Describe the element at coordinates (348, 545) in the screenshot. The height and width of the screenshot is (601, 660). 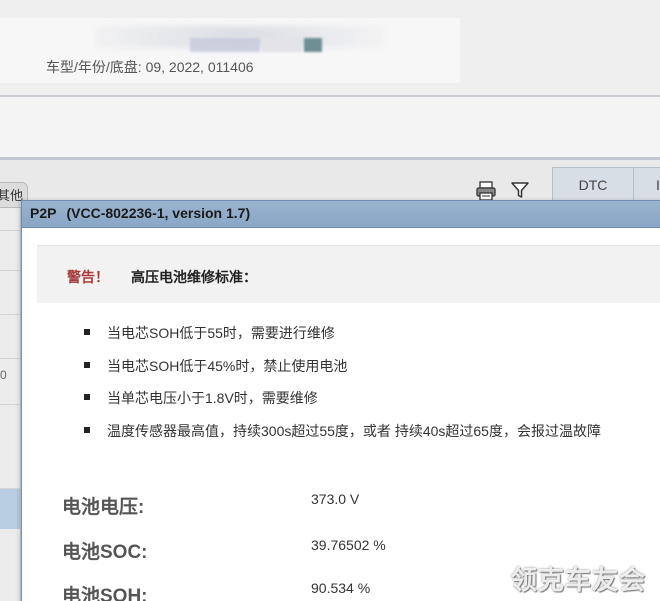
I see `metric-value-soc: 39.76502 %` at that location.